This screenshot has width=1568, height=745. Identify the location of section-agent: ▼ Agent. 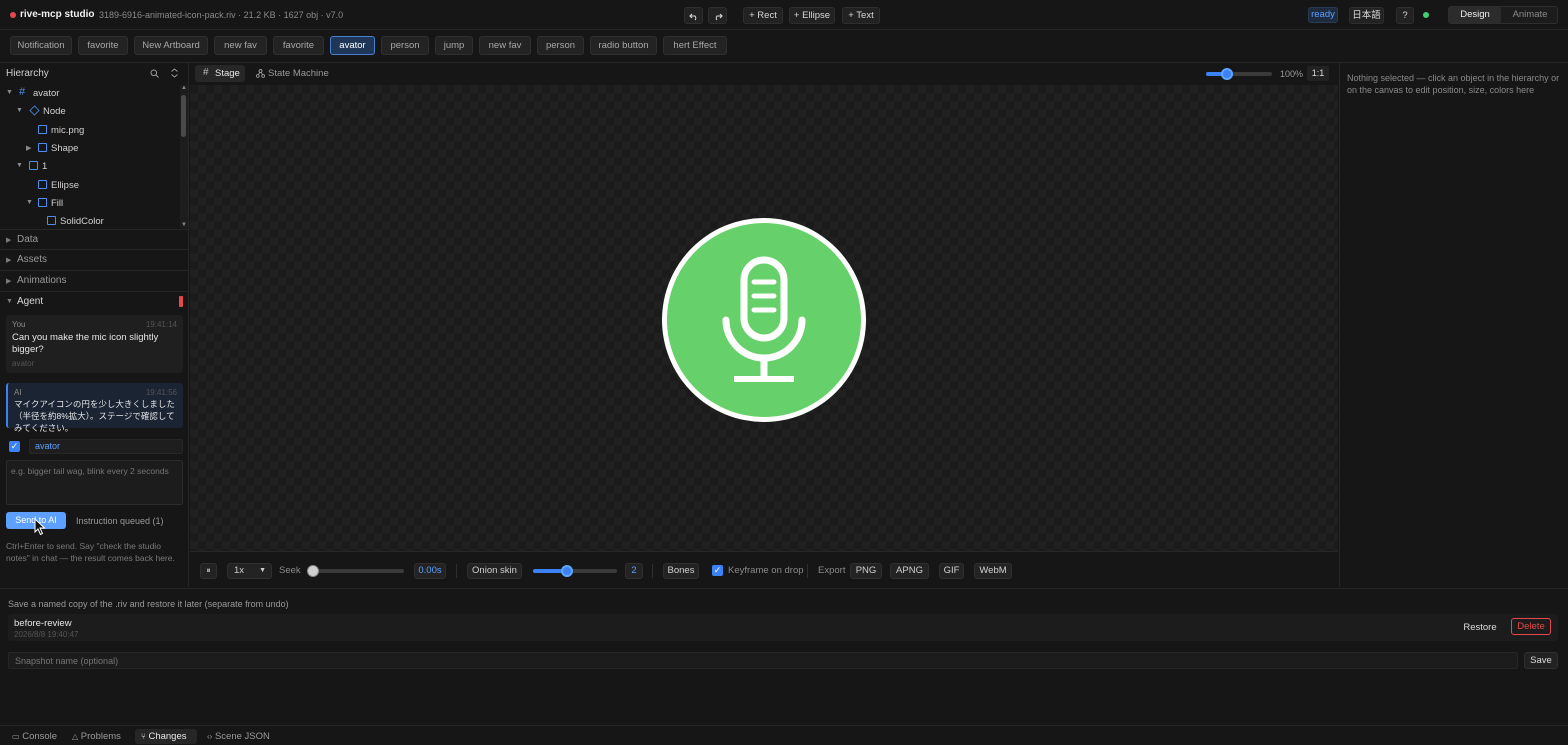
(94, 301).